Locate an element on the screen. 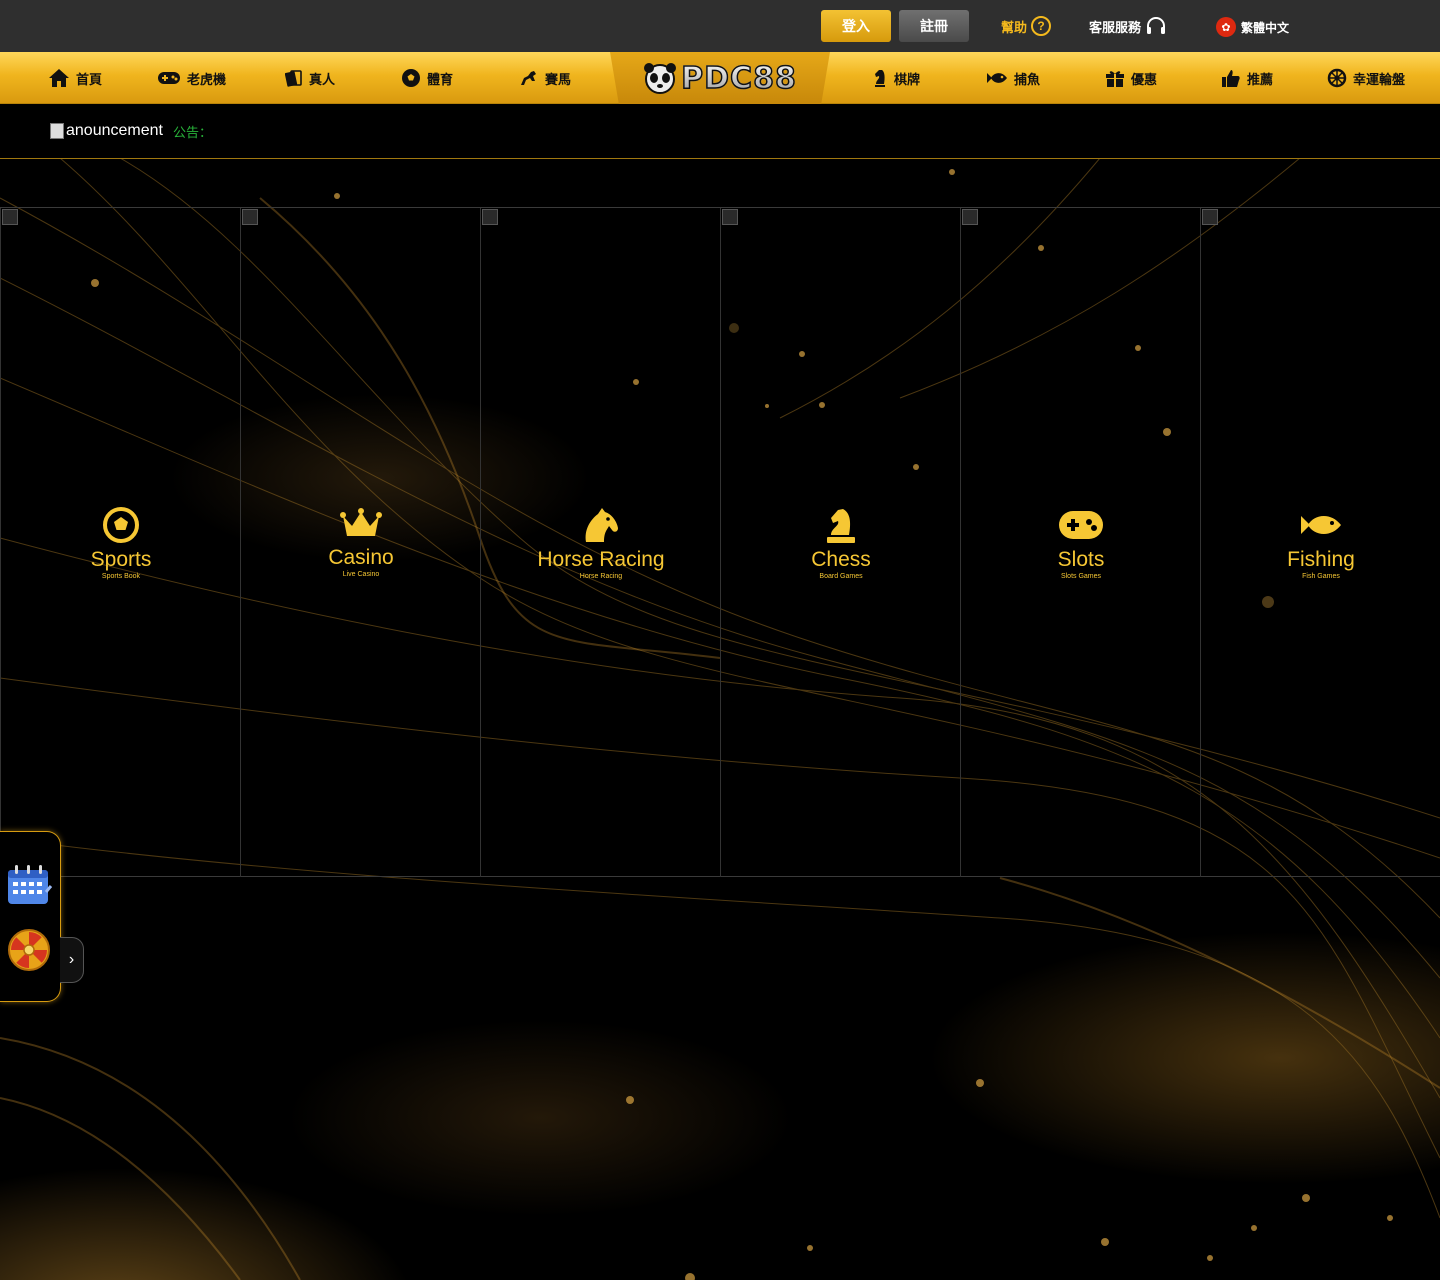 The height and width of the screenshot is (1280, 1440). home-icon is located at coordinates (59, 78).